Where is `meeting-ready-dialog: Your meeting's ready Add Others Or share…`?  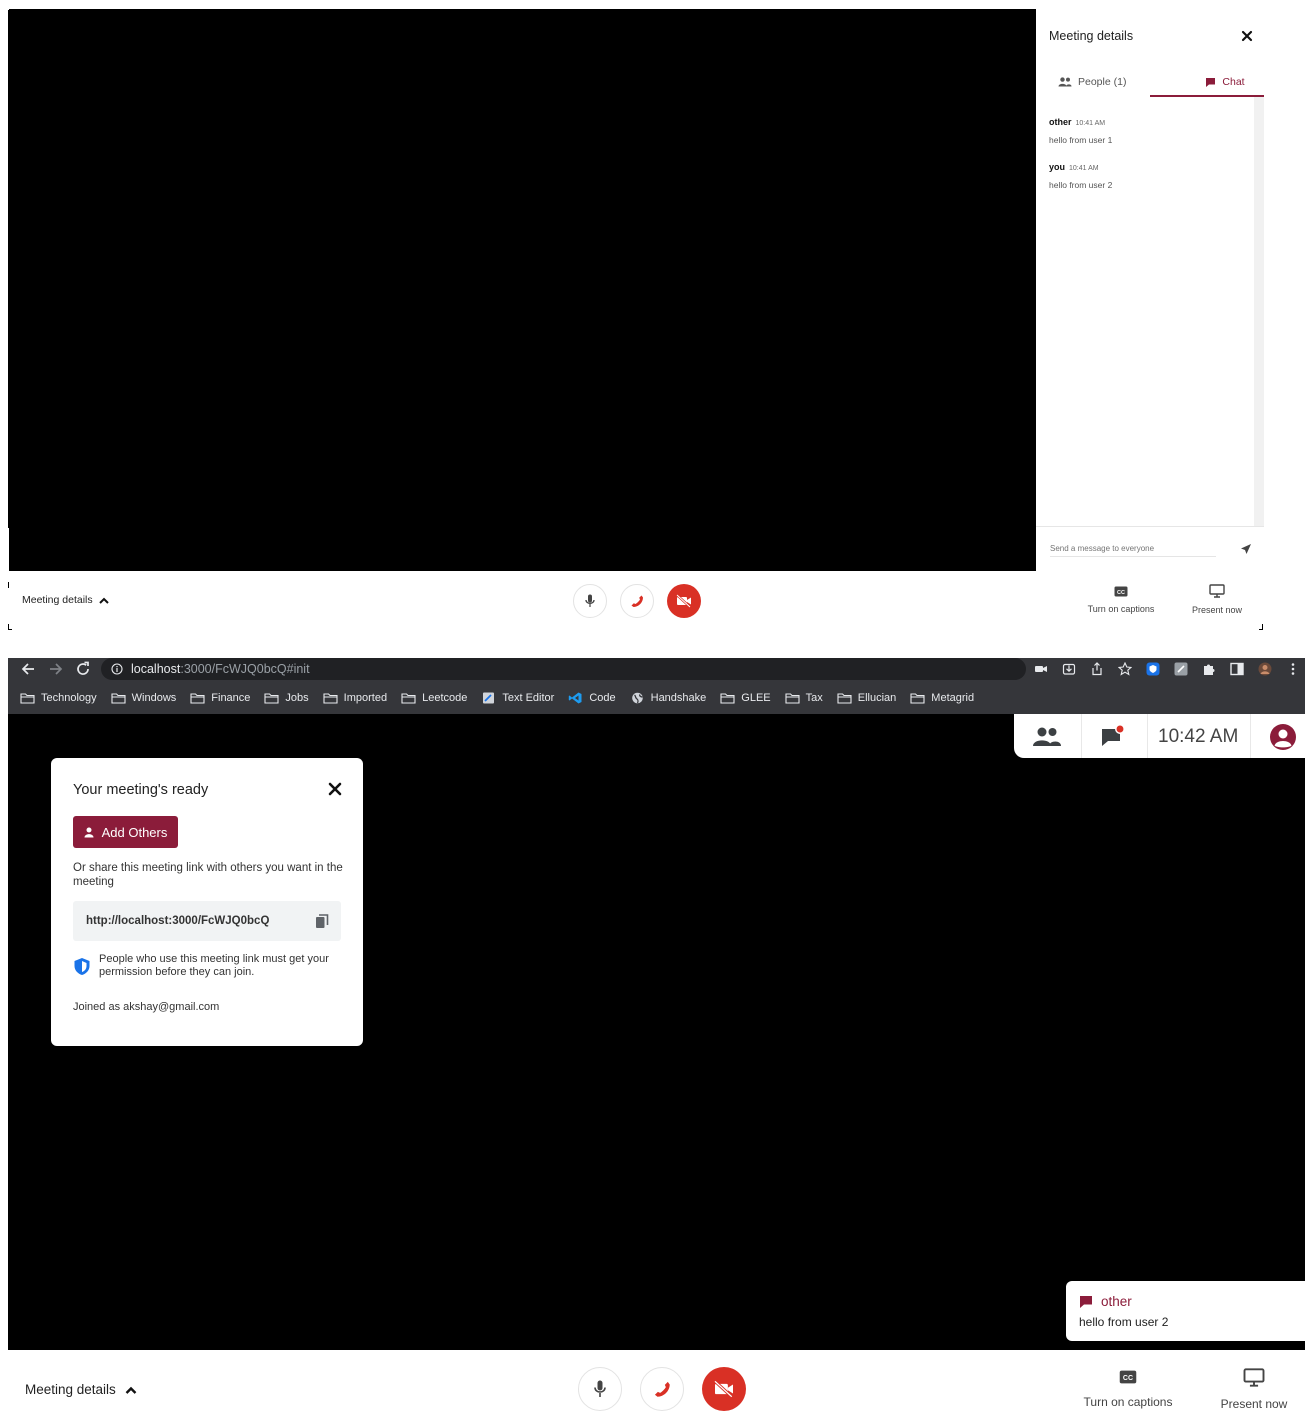
meeting-ready-dialog: Your meeting's ready Add Others Or share… is located at coordinates (207, 902).